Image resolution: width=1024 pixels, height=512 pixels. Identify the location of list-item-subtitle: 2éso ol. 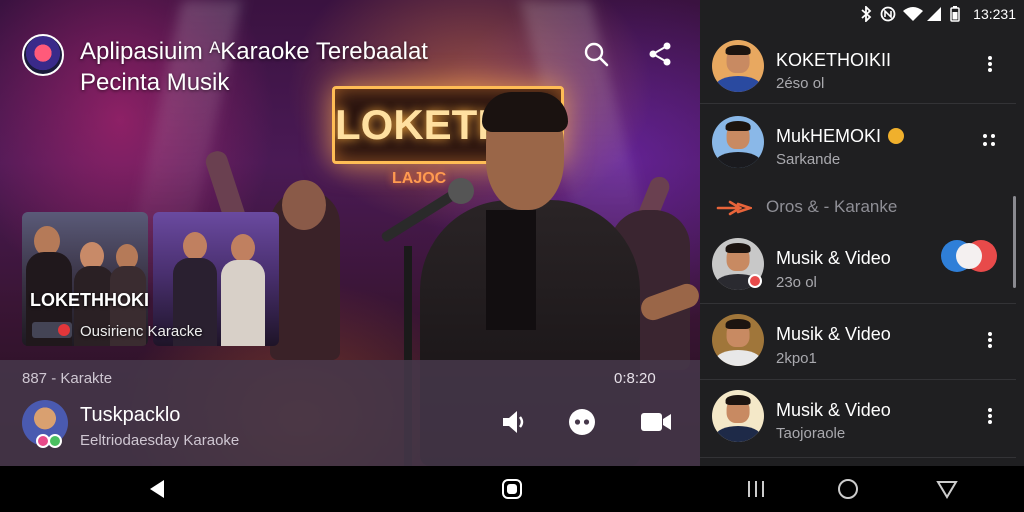
(800, 83).